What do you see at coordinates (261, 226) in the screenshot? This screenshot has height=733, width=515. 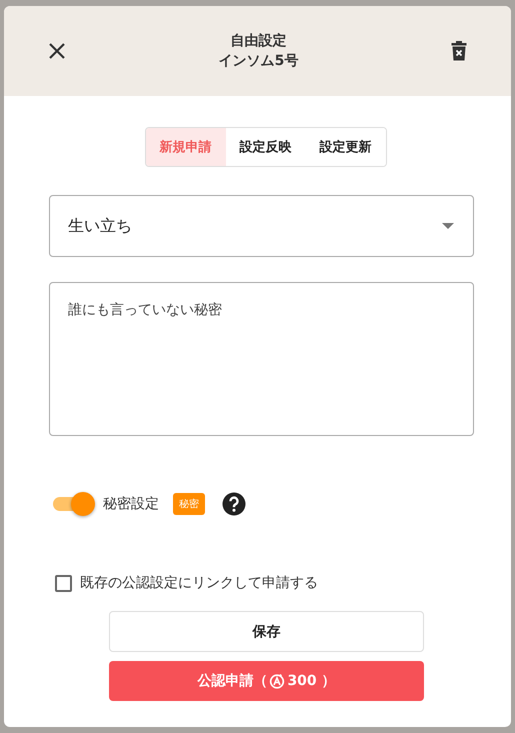 I see `select-field: 生い立ち` at bounding box center [261, 226].